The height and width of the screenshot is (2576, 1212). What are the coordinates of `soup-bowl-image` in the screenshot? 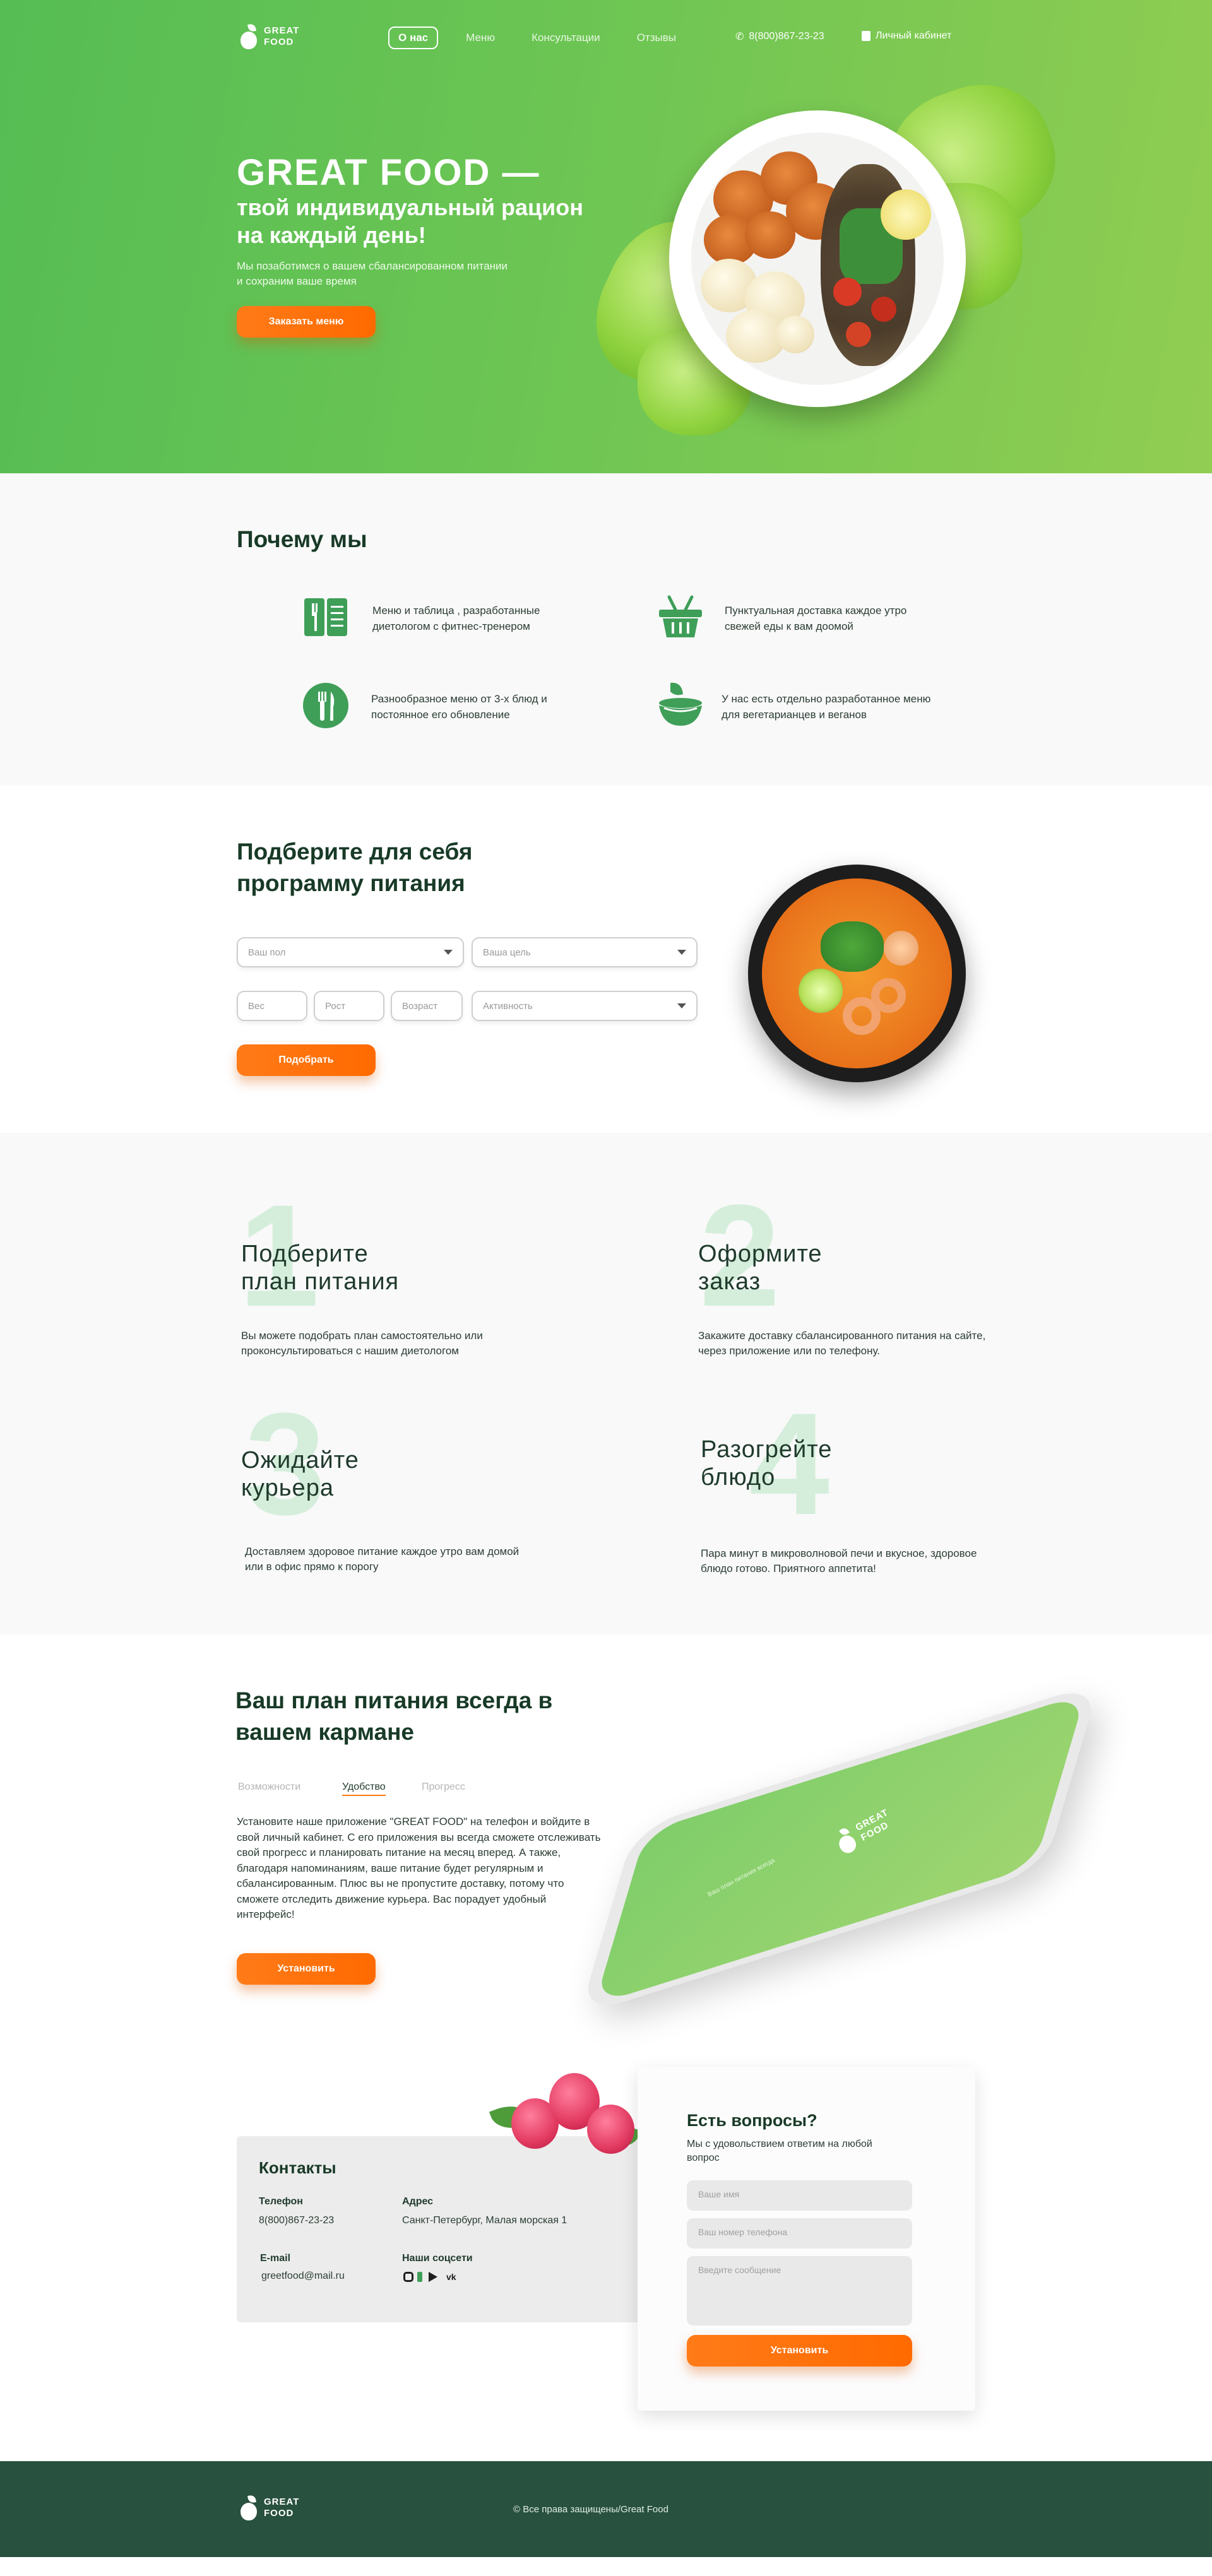 It's located at (606, 959).